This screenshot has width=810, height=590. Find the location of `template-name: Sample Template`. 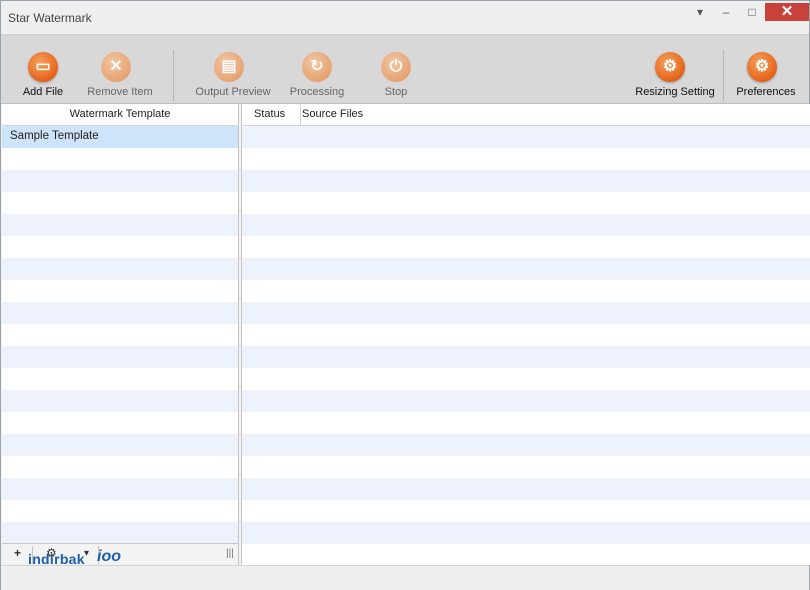

template-name: Sample Template is located at coordinates (54, 136).